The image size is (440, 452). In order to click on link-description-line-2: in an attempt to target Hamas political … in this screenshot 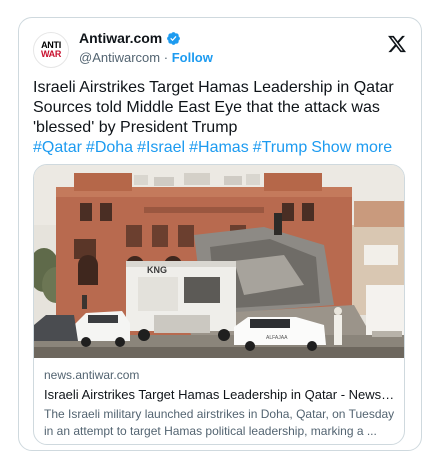, I will do `click(210, 431)`.